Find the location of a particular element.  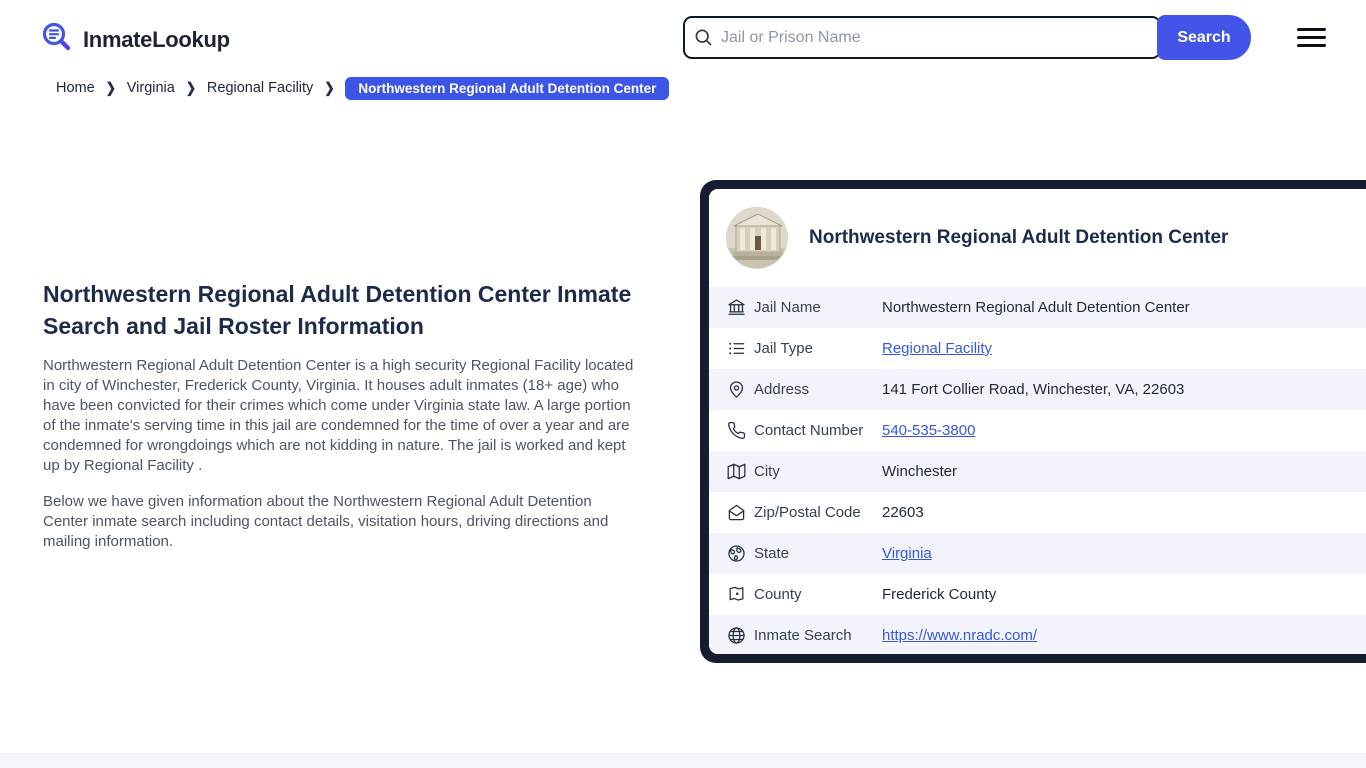

contact-number-link: 540-535-3800 is located at coordinates (928, 430).